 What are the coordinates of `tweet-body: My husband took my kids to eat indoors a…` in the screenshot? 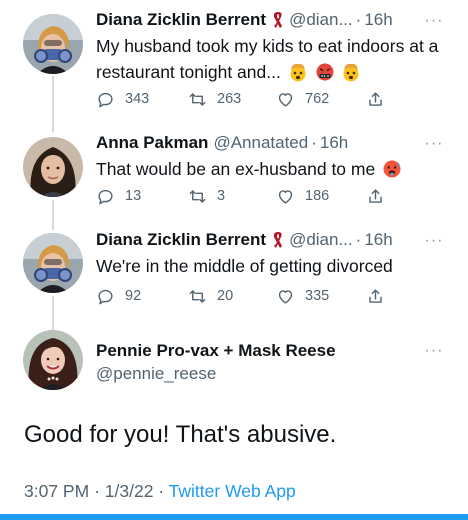 It's located at (267, 59).